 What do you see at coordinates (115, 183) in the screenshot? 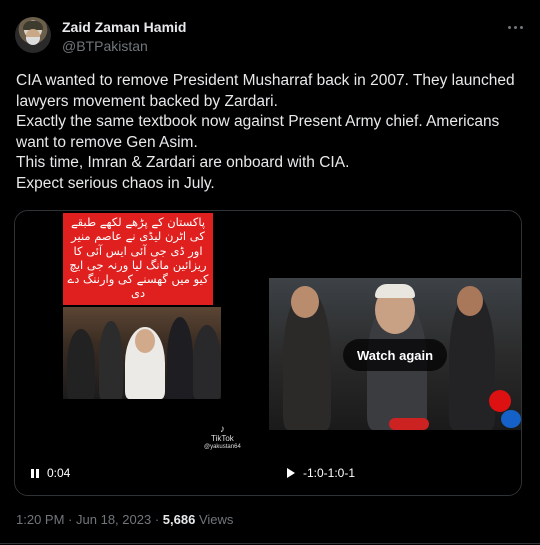
I see `tweet-line: Expect serious chaos in July.` at bounding box center [115, 183].